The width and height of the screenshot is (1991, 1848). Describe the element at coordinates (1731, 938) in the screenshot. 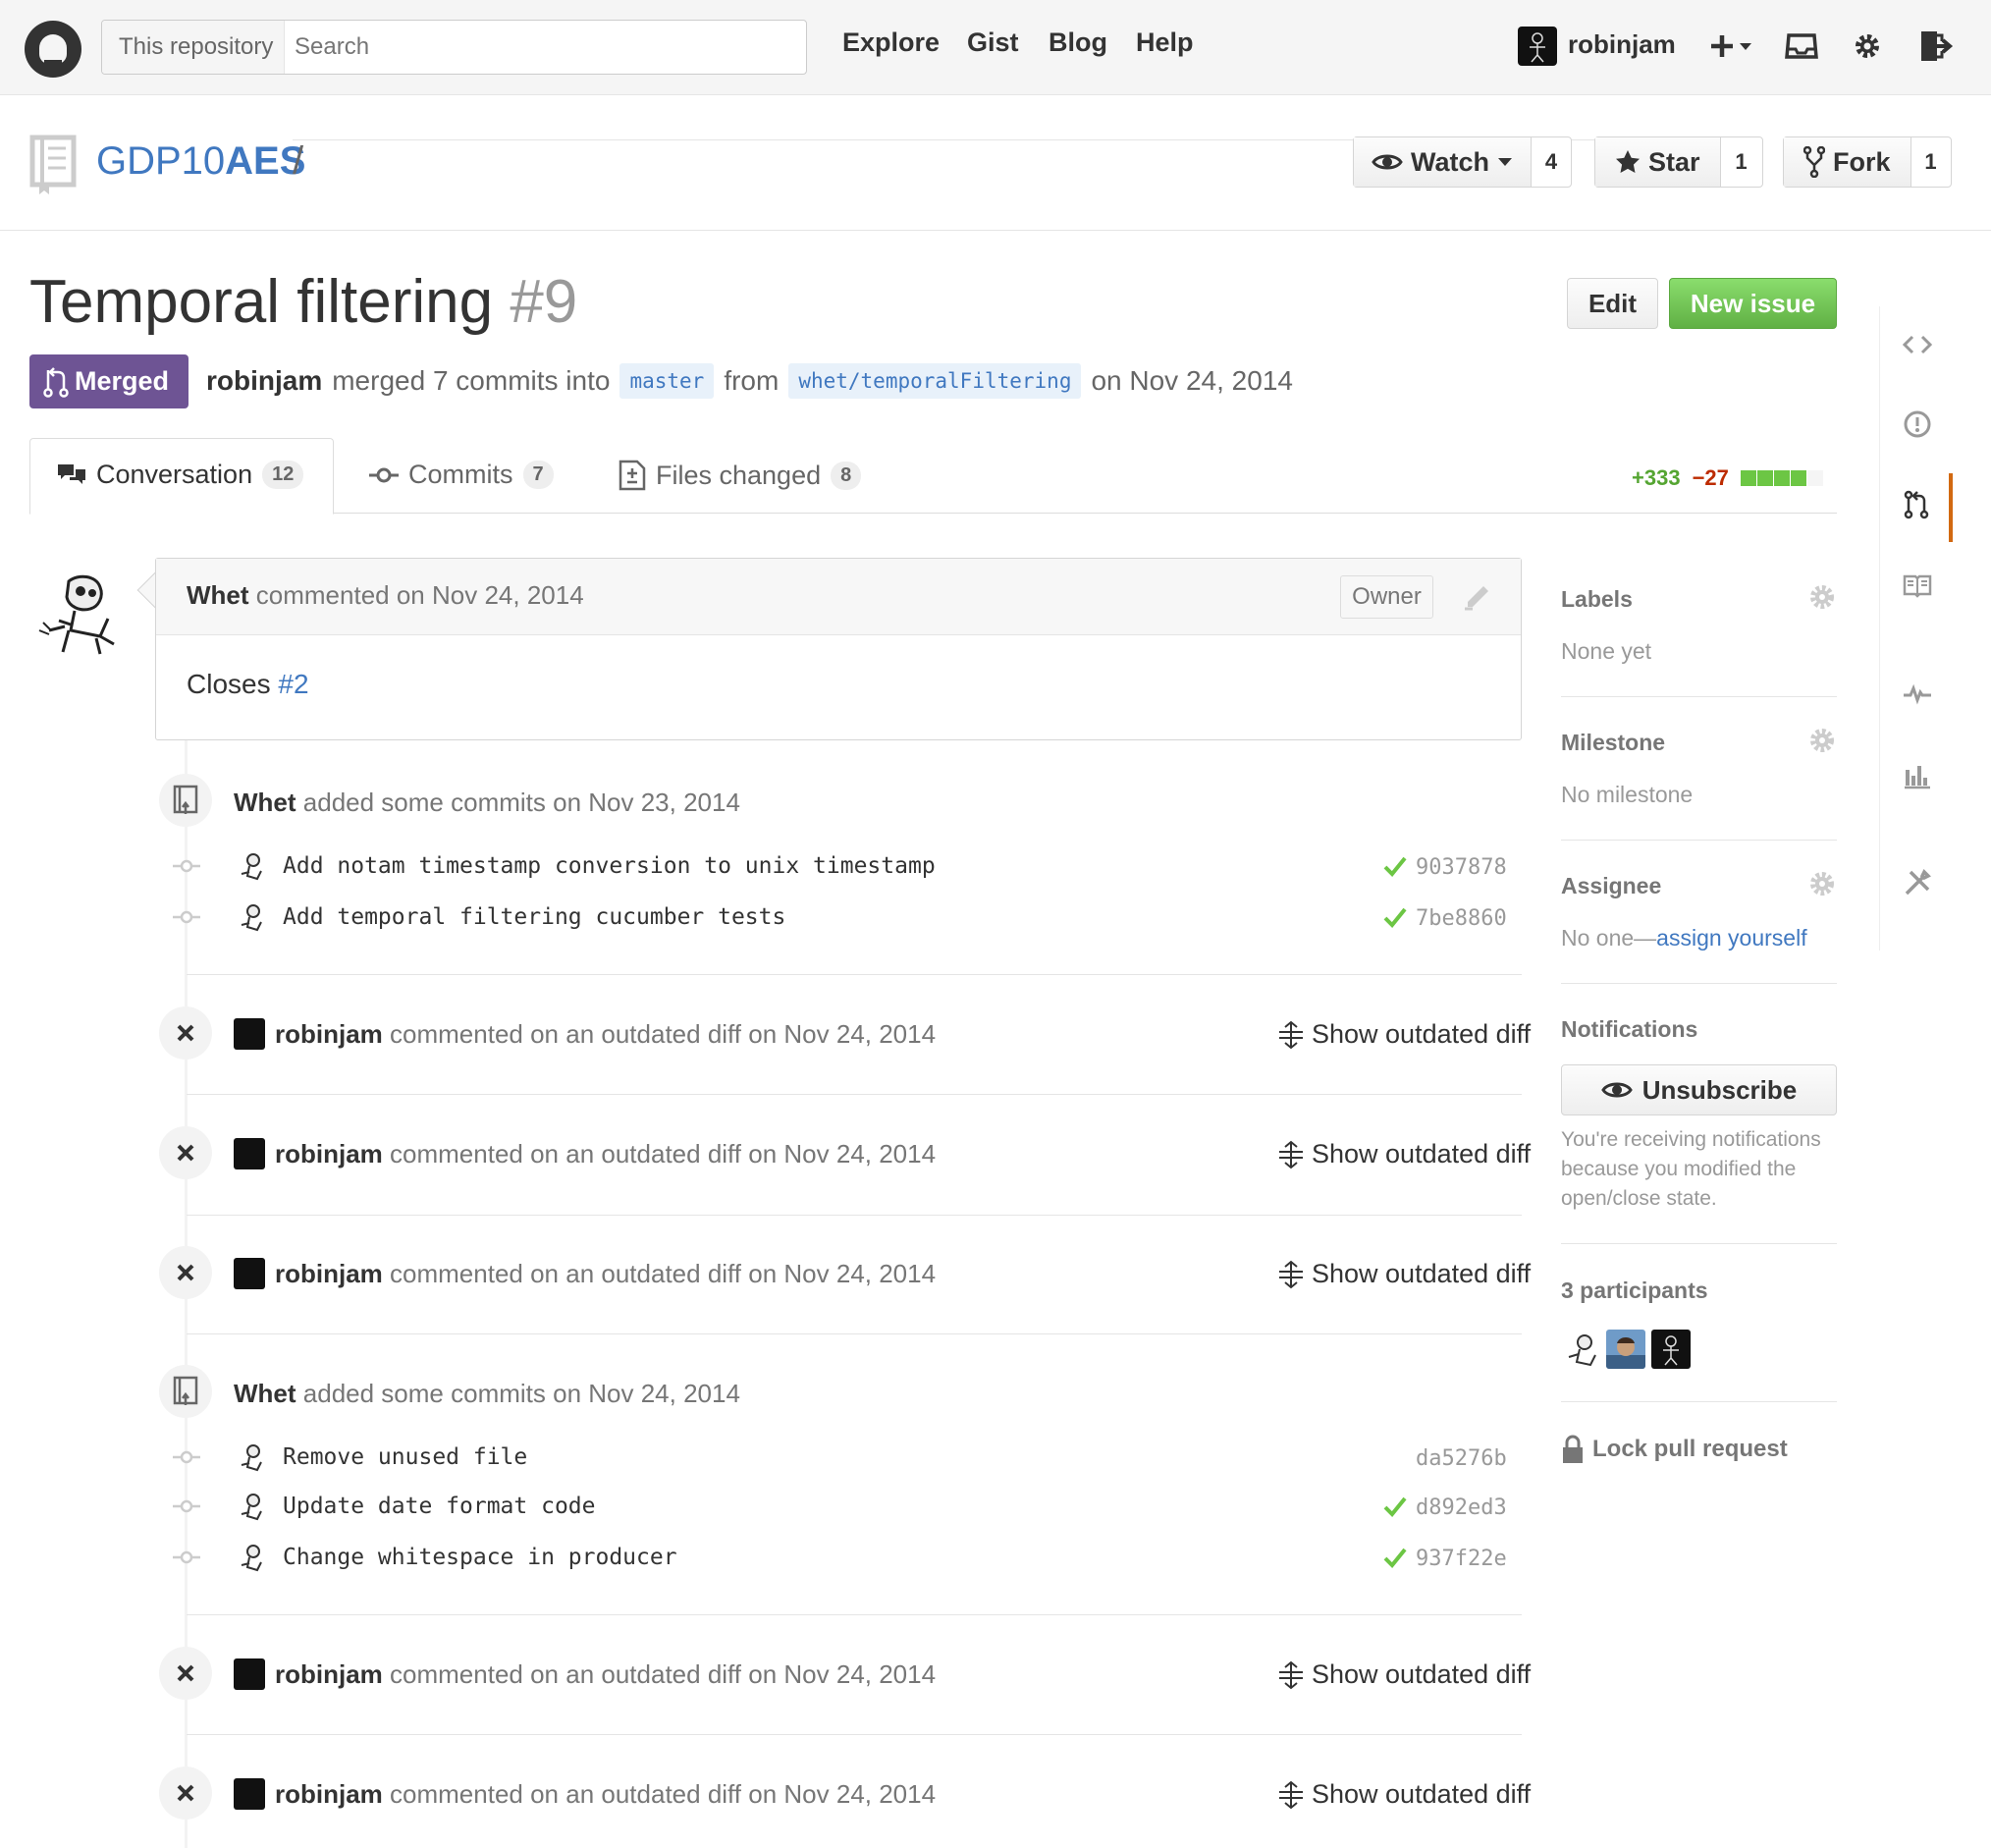

I see `assign-yourself-link: assign yourself` at that location.